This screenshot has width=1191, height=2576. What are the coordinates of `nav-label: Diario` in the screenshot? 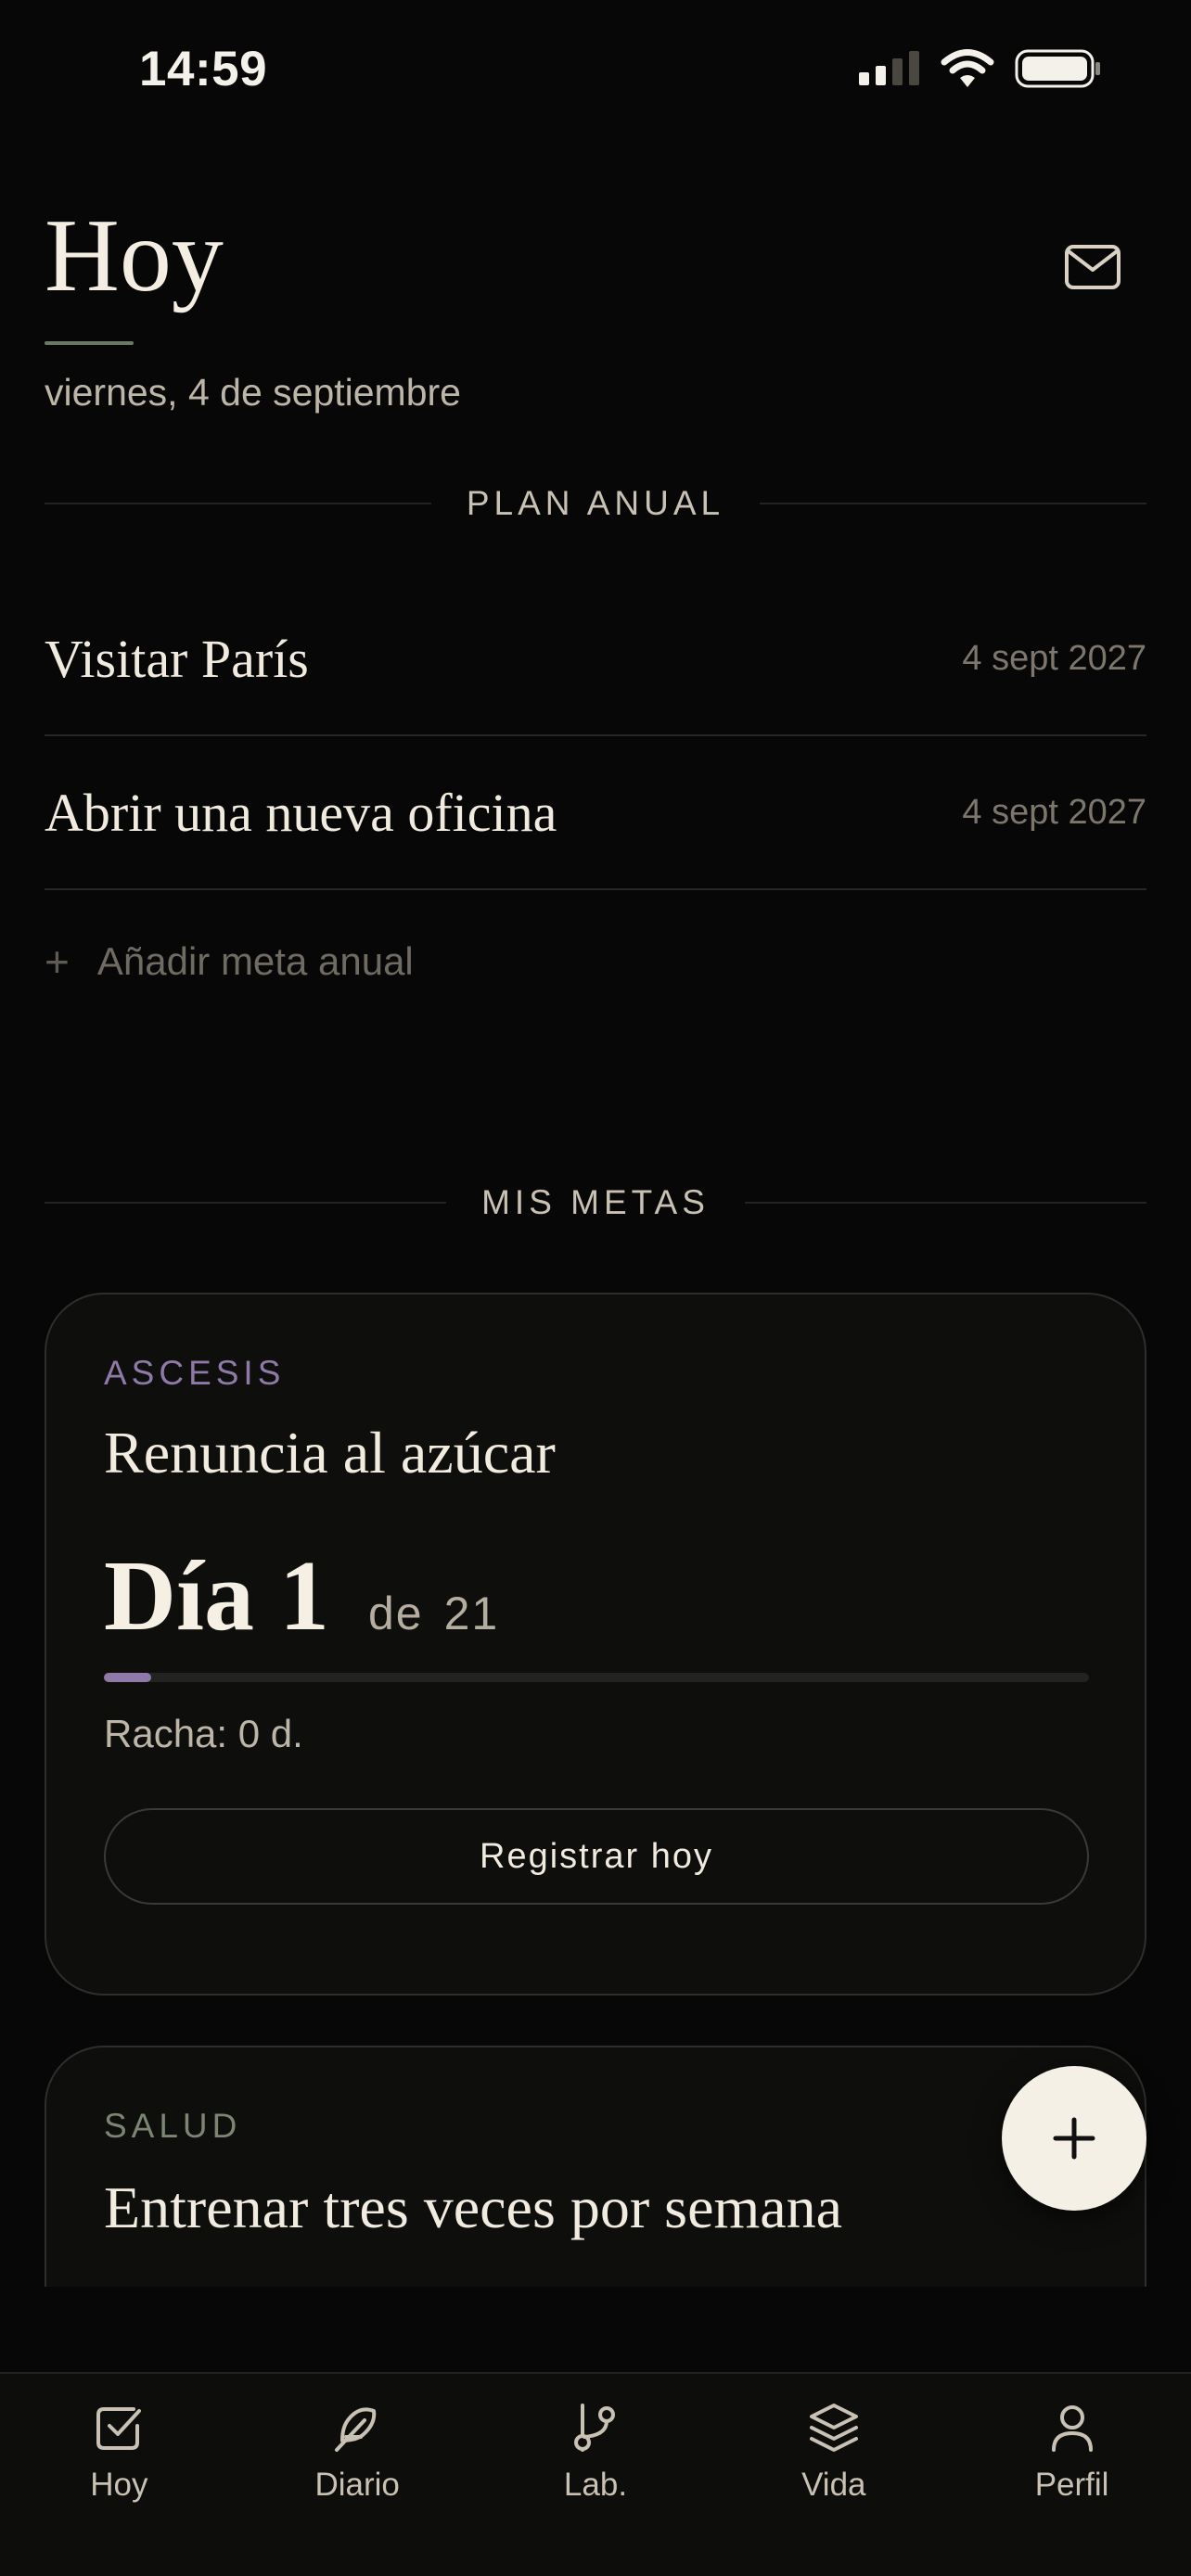 It's located at (357, 2485).